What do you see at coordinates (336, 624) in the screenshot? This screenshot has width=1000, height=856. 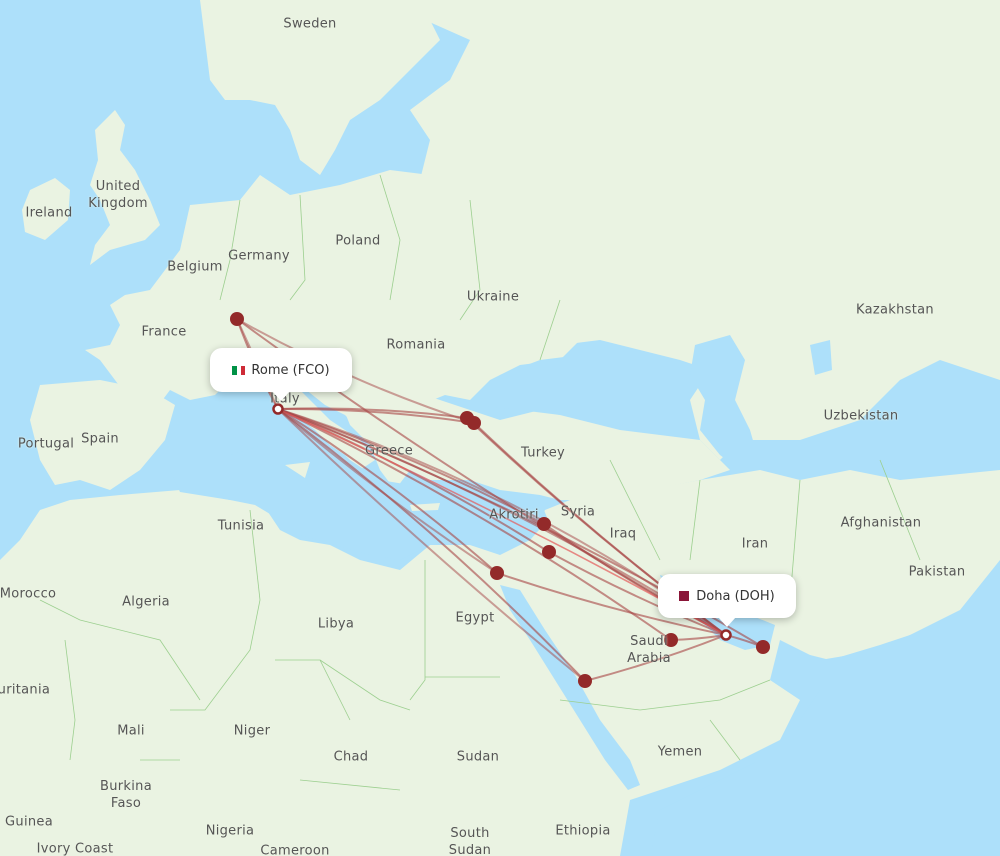 I see `country-label-libya: Libya` at bounding box center [336, 624].